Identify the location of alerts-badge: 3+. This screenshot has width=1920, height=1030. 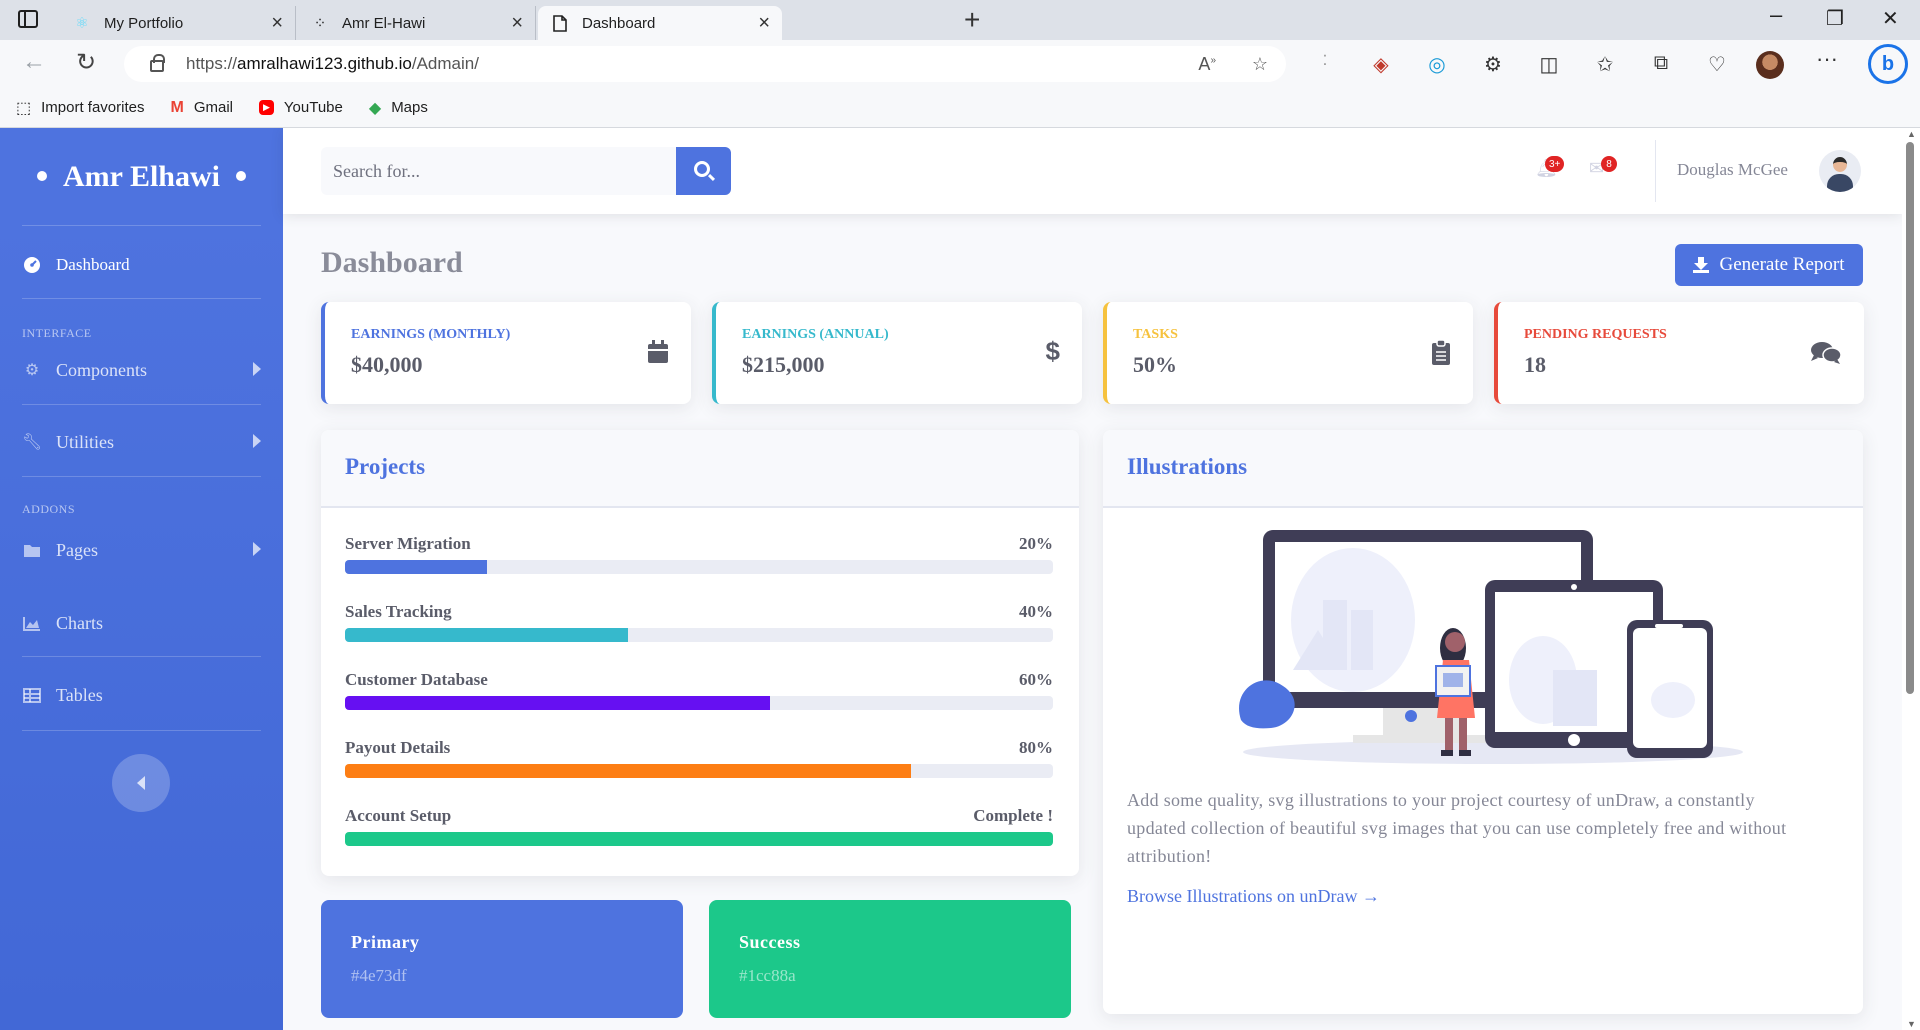
(1555, 164).